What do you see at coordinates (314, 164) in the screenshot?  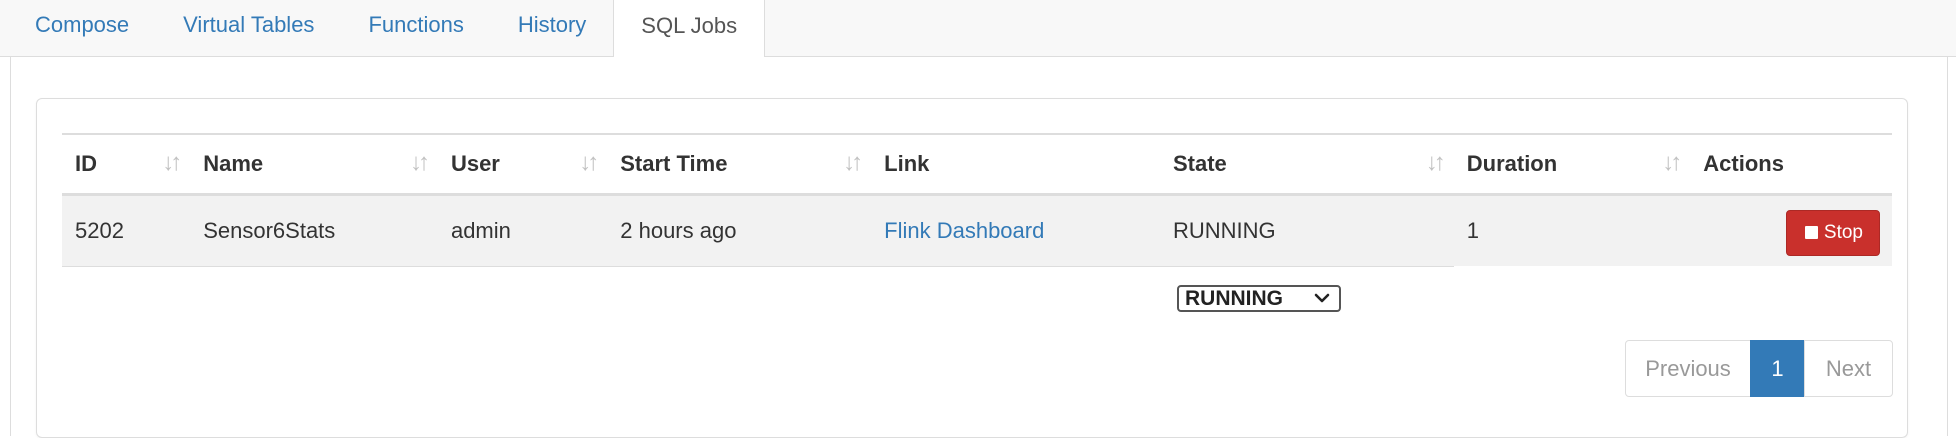 I see `column-header-name: Name ↓↑` at bounding box center [314, 164].